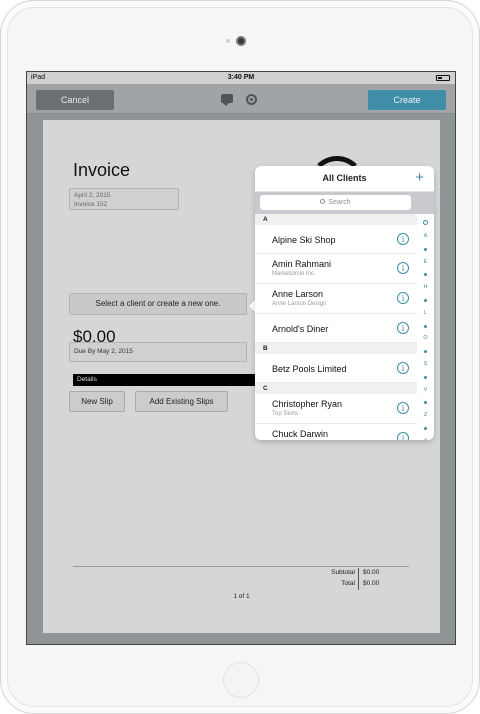 This screenshot has width=480, height=714. Describe the element at coordinates (97, 401) in the screenshot. I see `new-slip-button: New Slip` at that location.